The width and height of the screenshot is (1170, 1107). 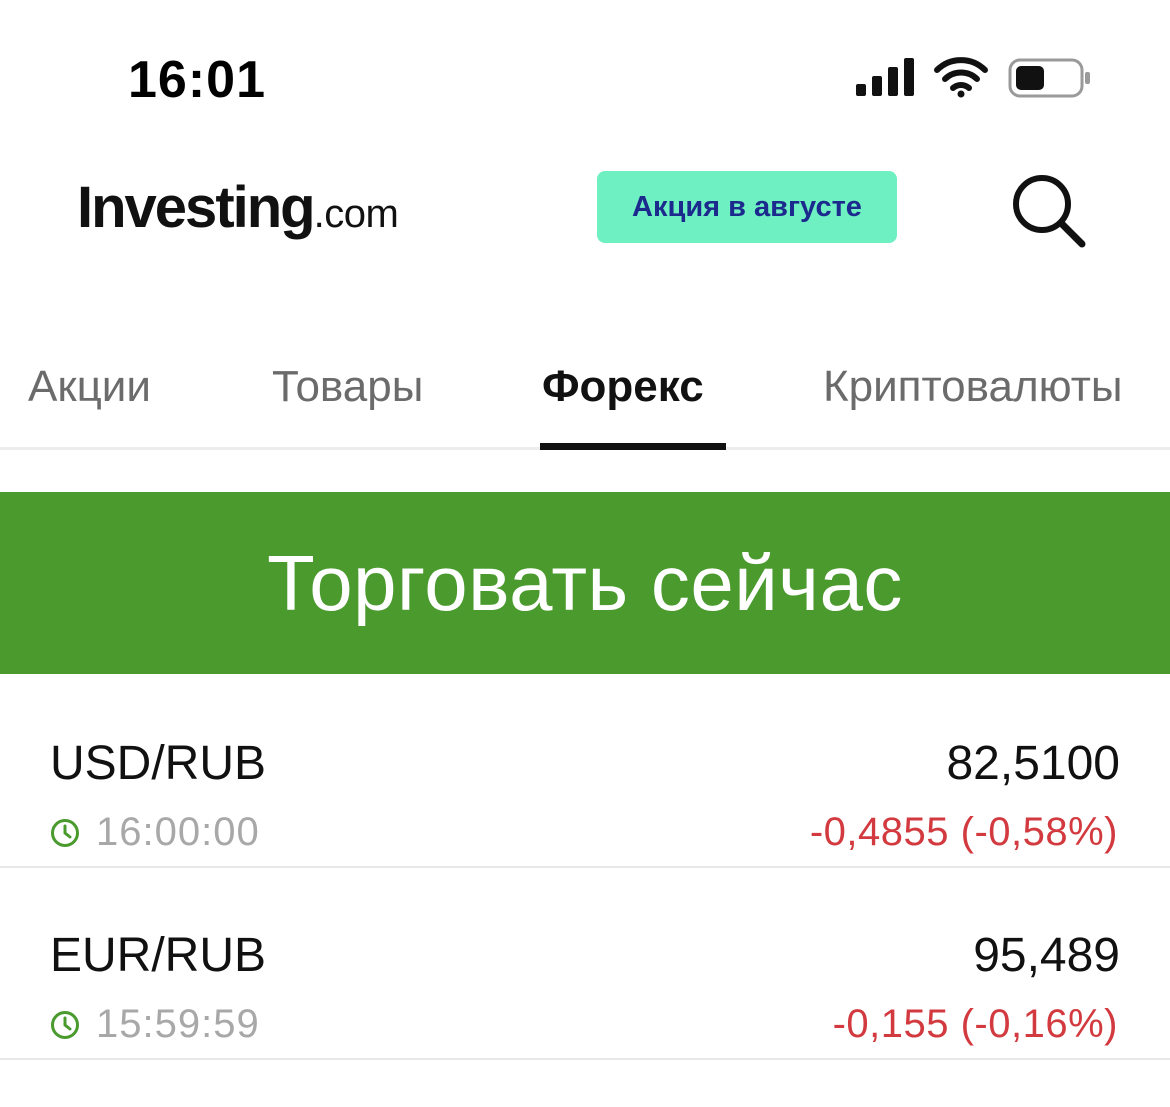 I want to click on price-value: 82,5100, so click(x=1033, y=763).